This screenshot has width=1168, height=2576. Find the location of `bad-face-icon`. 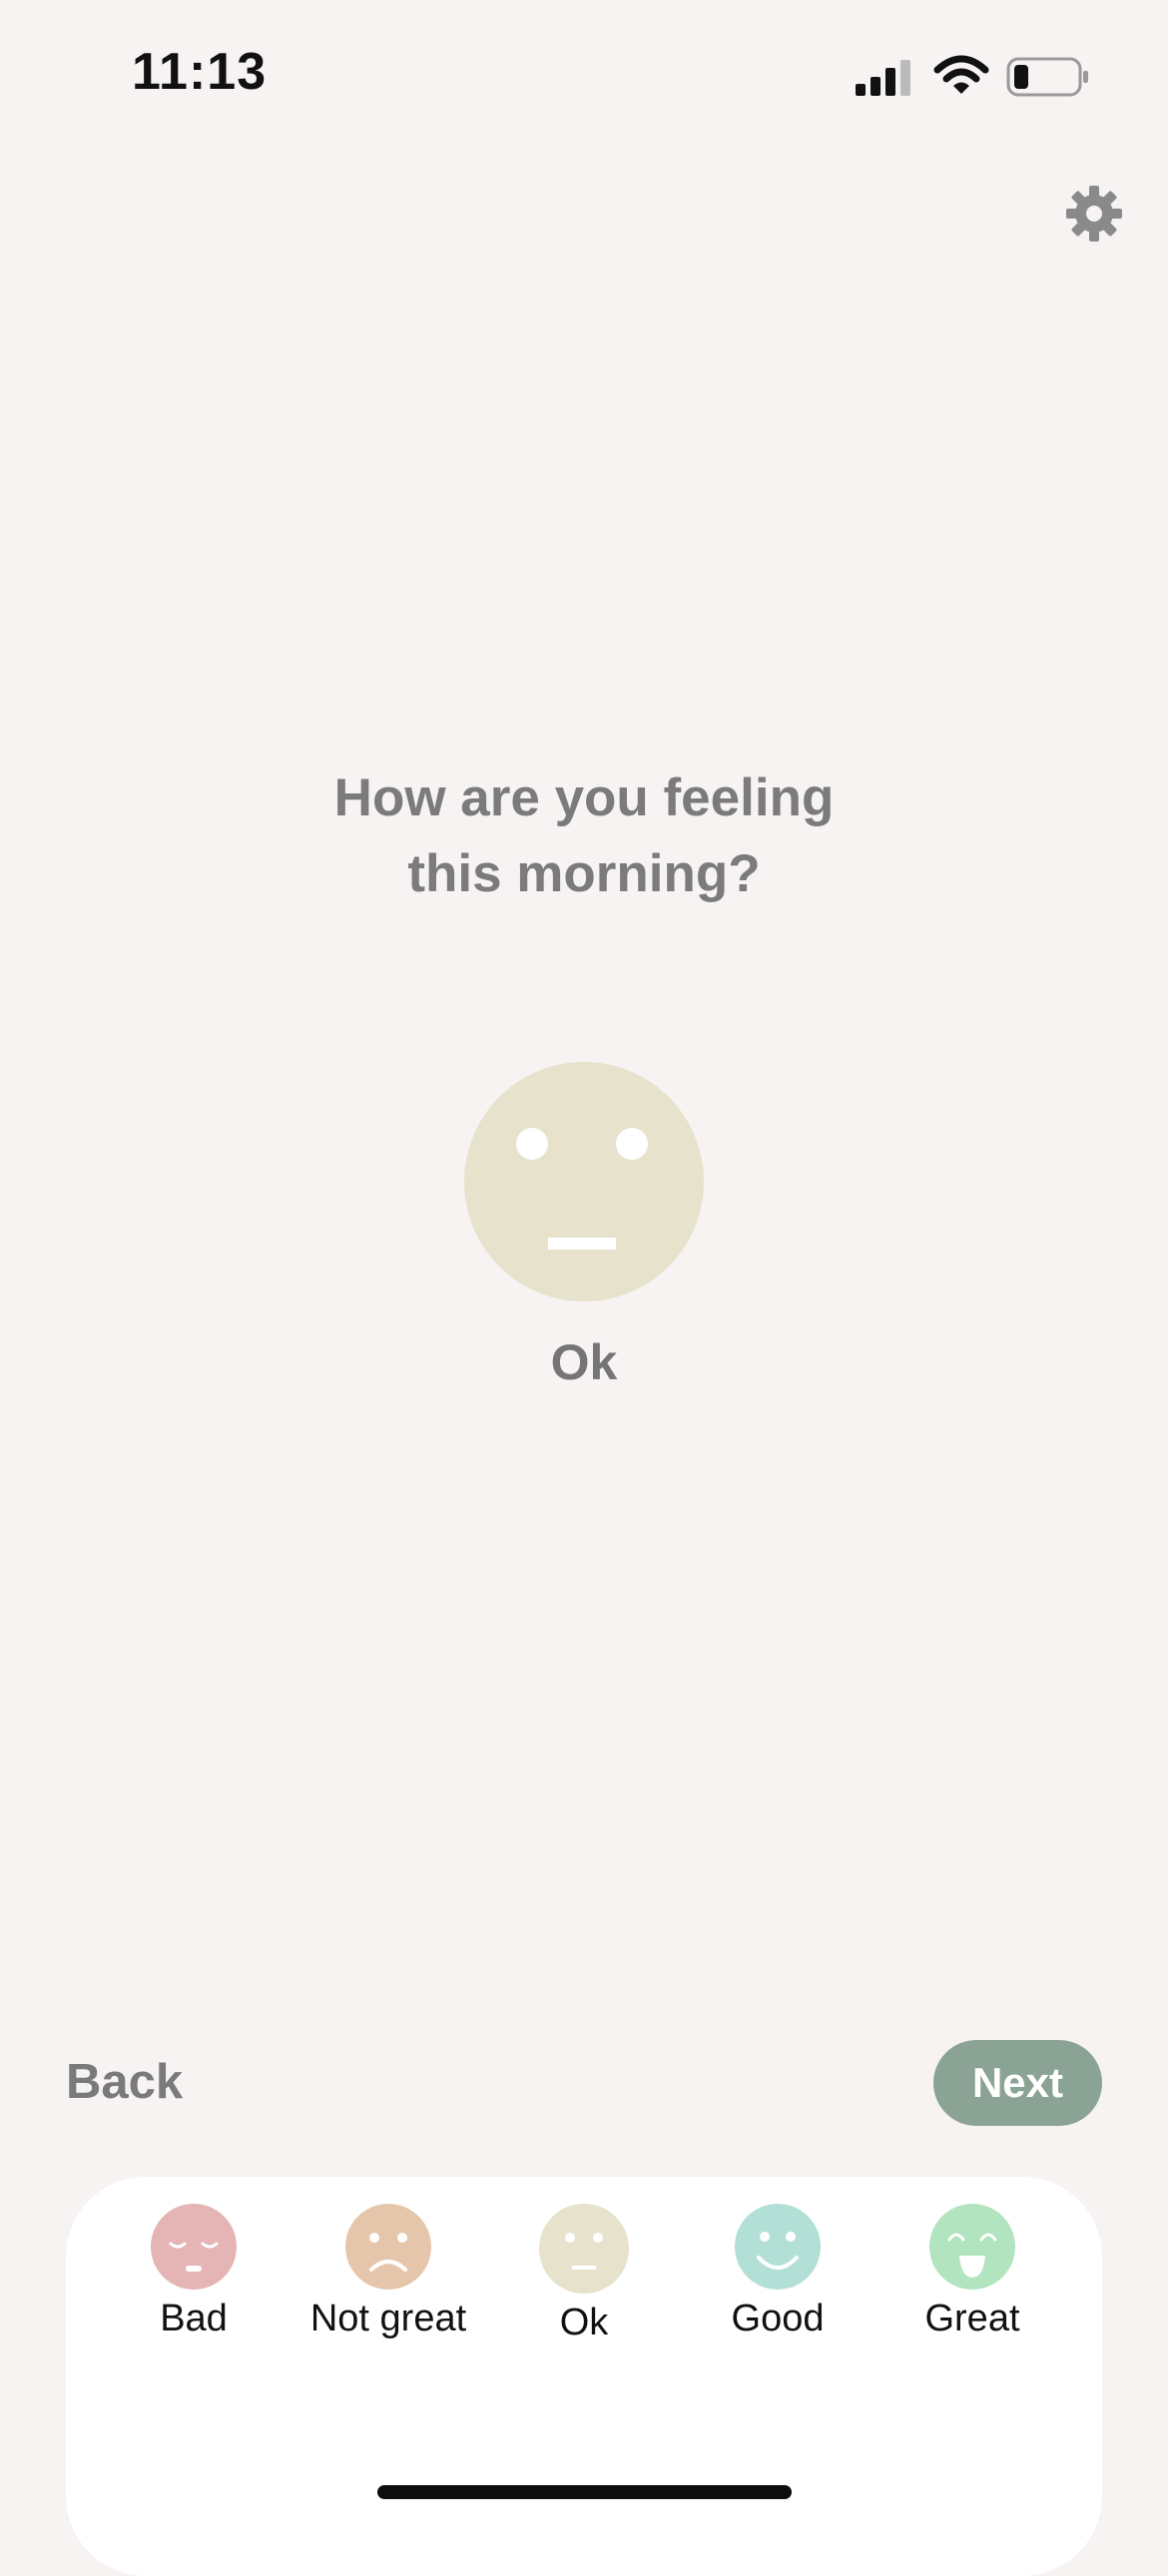

bad-face-icon is located at coordinates (194, 2247).